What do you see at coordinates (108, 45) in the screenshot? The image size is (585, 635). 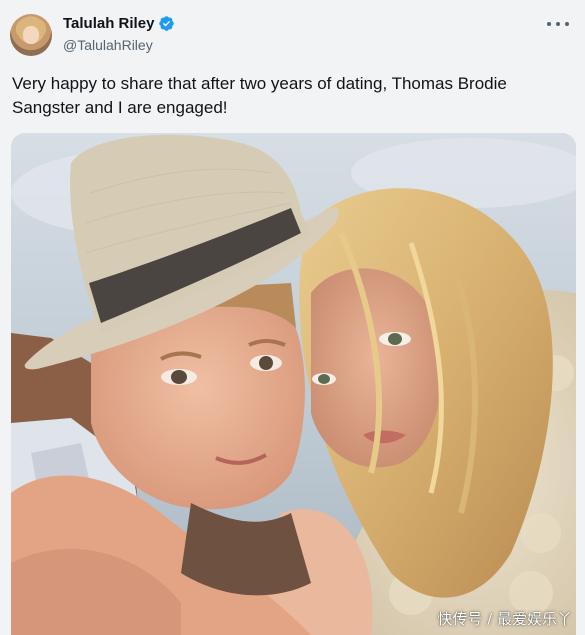 I see `author-handle: @TalulahRiley` at bounding box center [108, 45].